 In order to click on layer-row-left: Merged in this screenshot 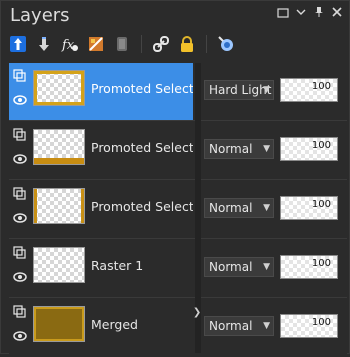, I will do `click(101, 328)`.